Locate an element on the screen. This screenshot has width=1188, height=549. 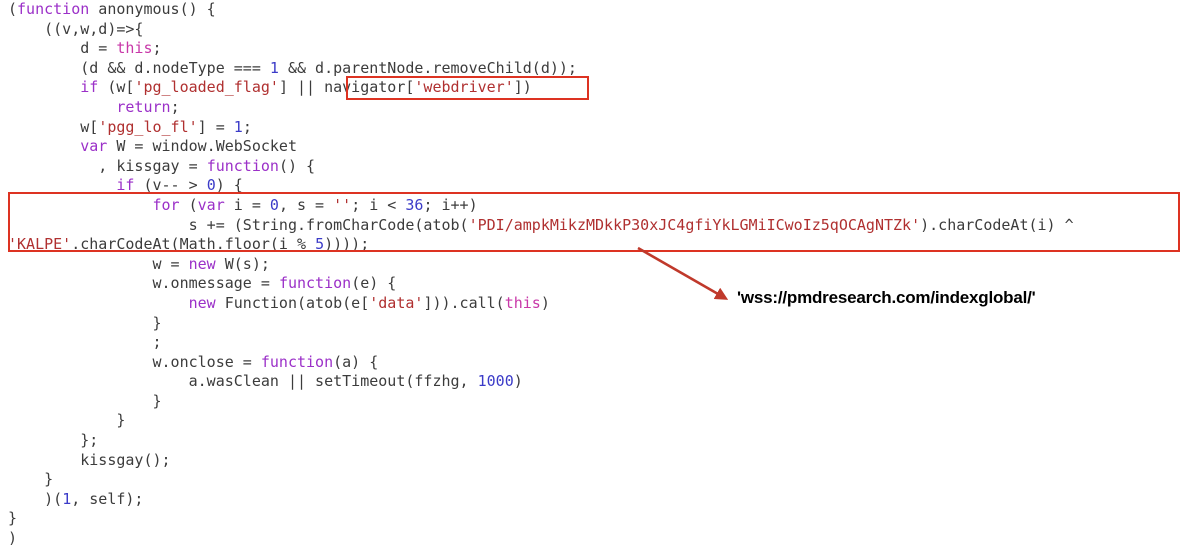
code-line: ) is located at coordinates (594, 539).